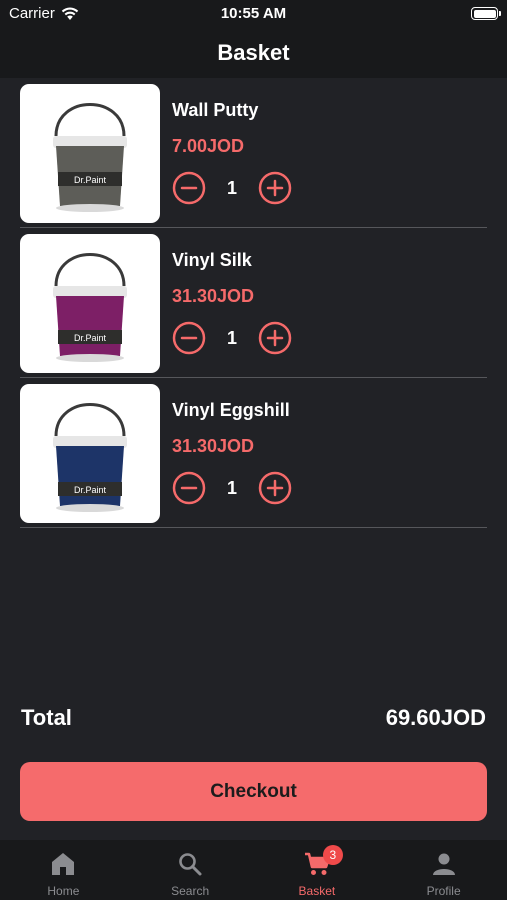 Image resolution: width=507 pixels, height=900 pixels. I want to click on tab-label: Search, so click(190, 891).